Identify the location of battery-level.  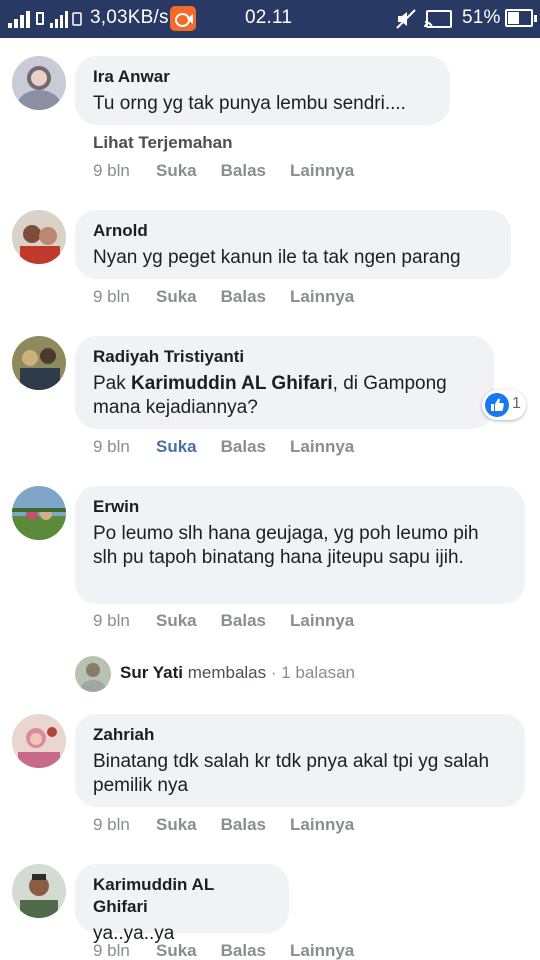
(513, 18).